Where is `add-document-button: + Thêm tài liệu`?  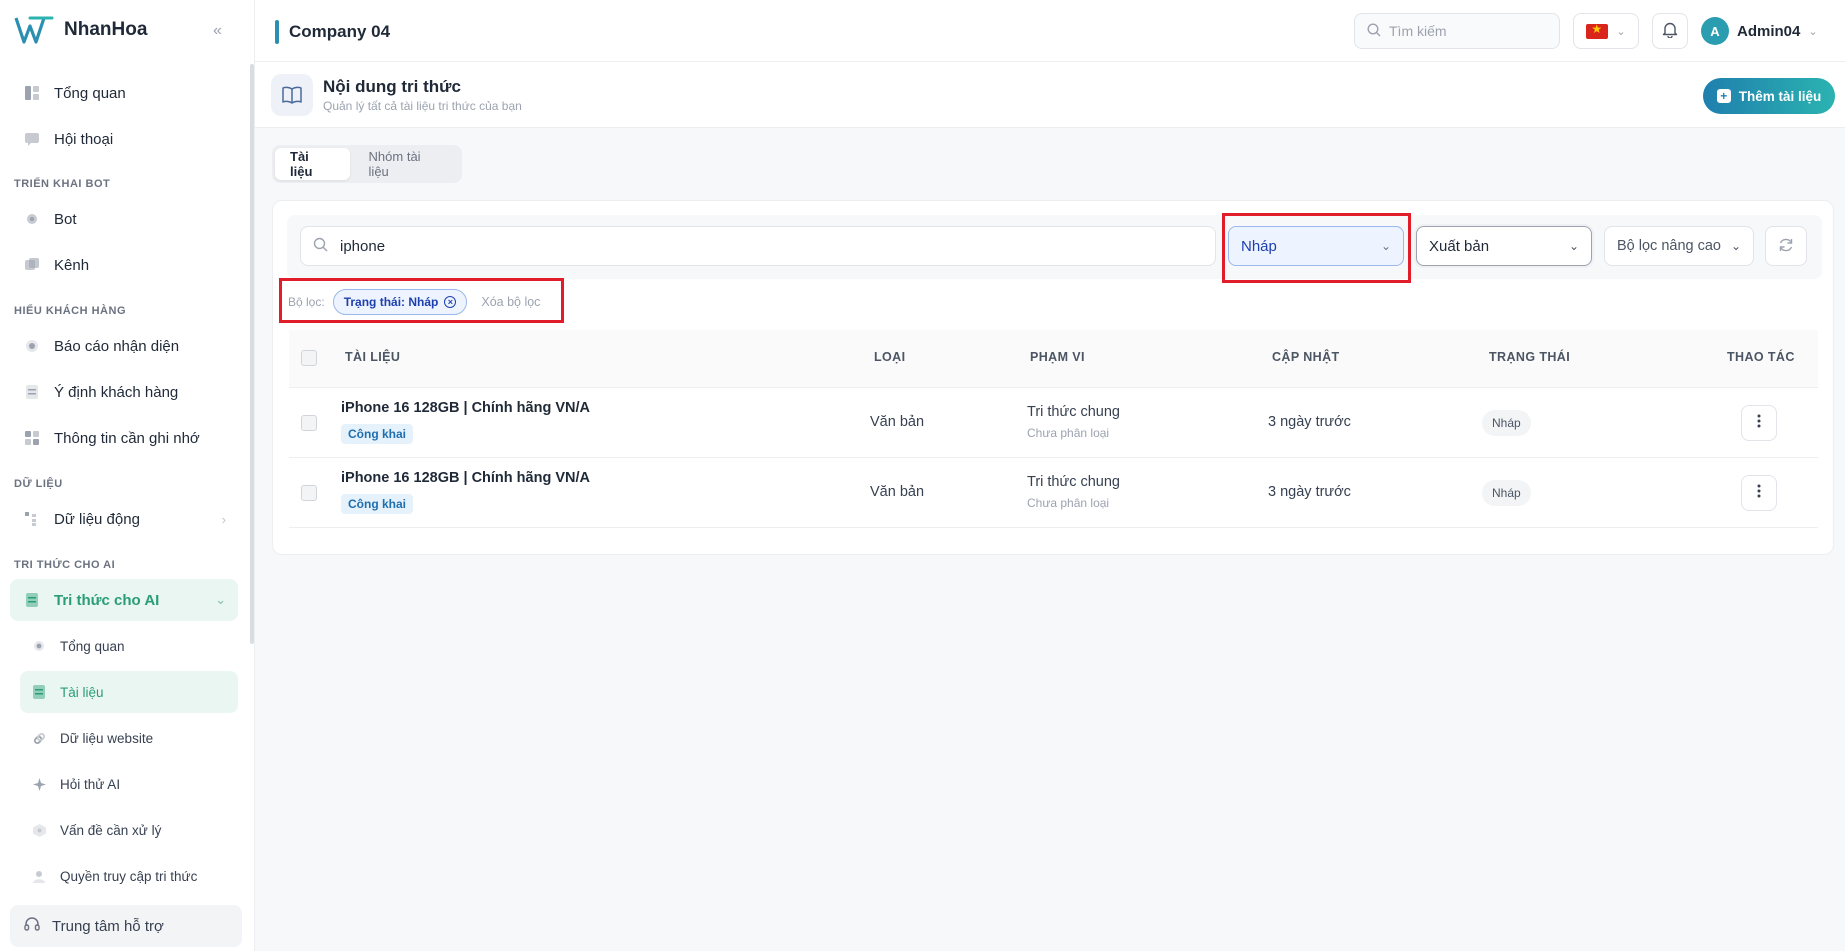 add-document-button: + Thêm tài liệu is located at coordinates (1769, 96).